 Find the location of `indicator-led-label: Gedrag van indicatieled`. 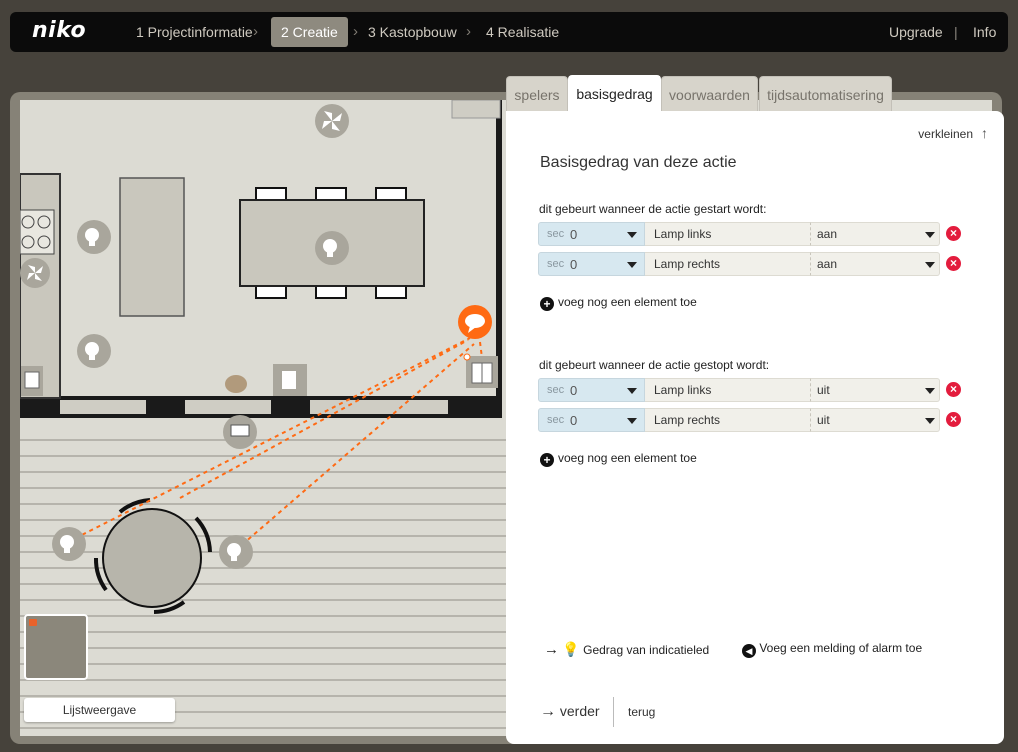

indicator-led-label: Gedrag van indicatieled is located at coordinates (646, 650).